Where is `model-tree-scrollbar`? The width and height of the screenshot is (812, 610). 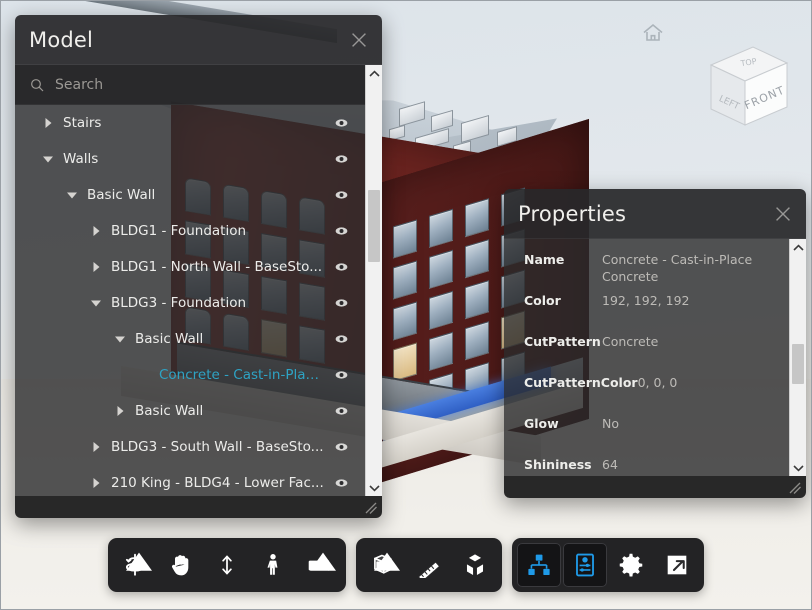 model-tree-scrollbar is located at coordinates (373, 280).